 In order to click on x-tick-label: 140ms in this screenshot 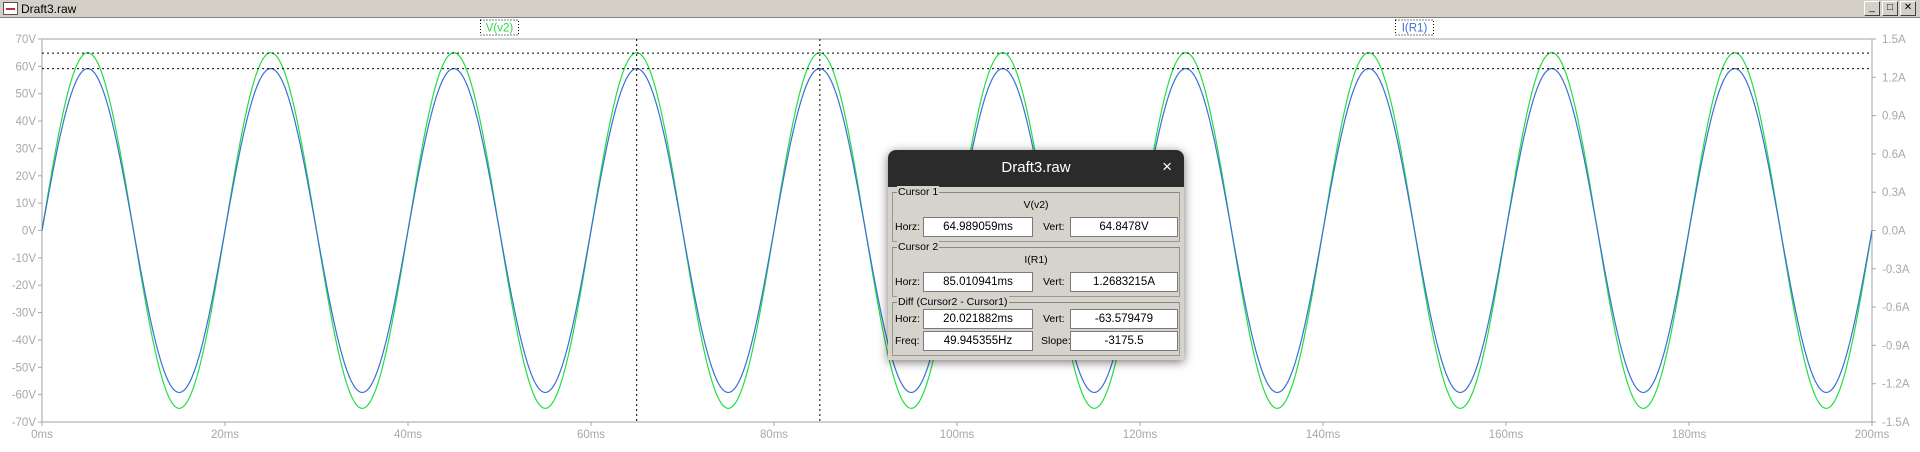, I will do `click(1323, 435)`.